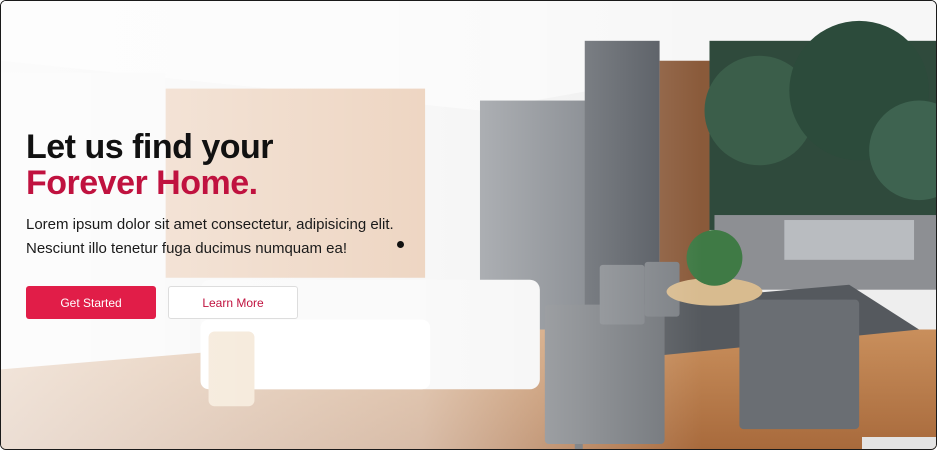 The image size is (937, 450). I want to click on hero-headline: Let us find your Forever Home., so click(236, 165).